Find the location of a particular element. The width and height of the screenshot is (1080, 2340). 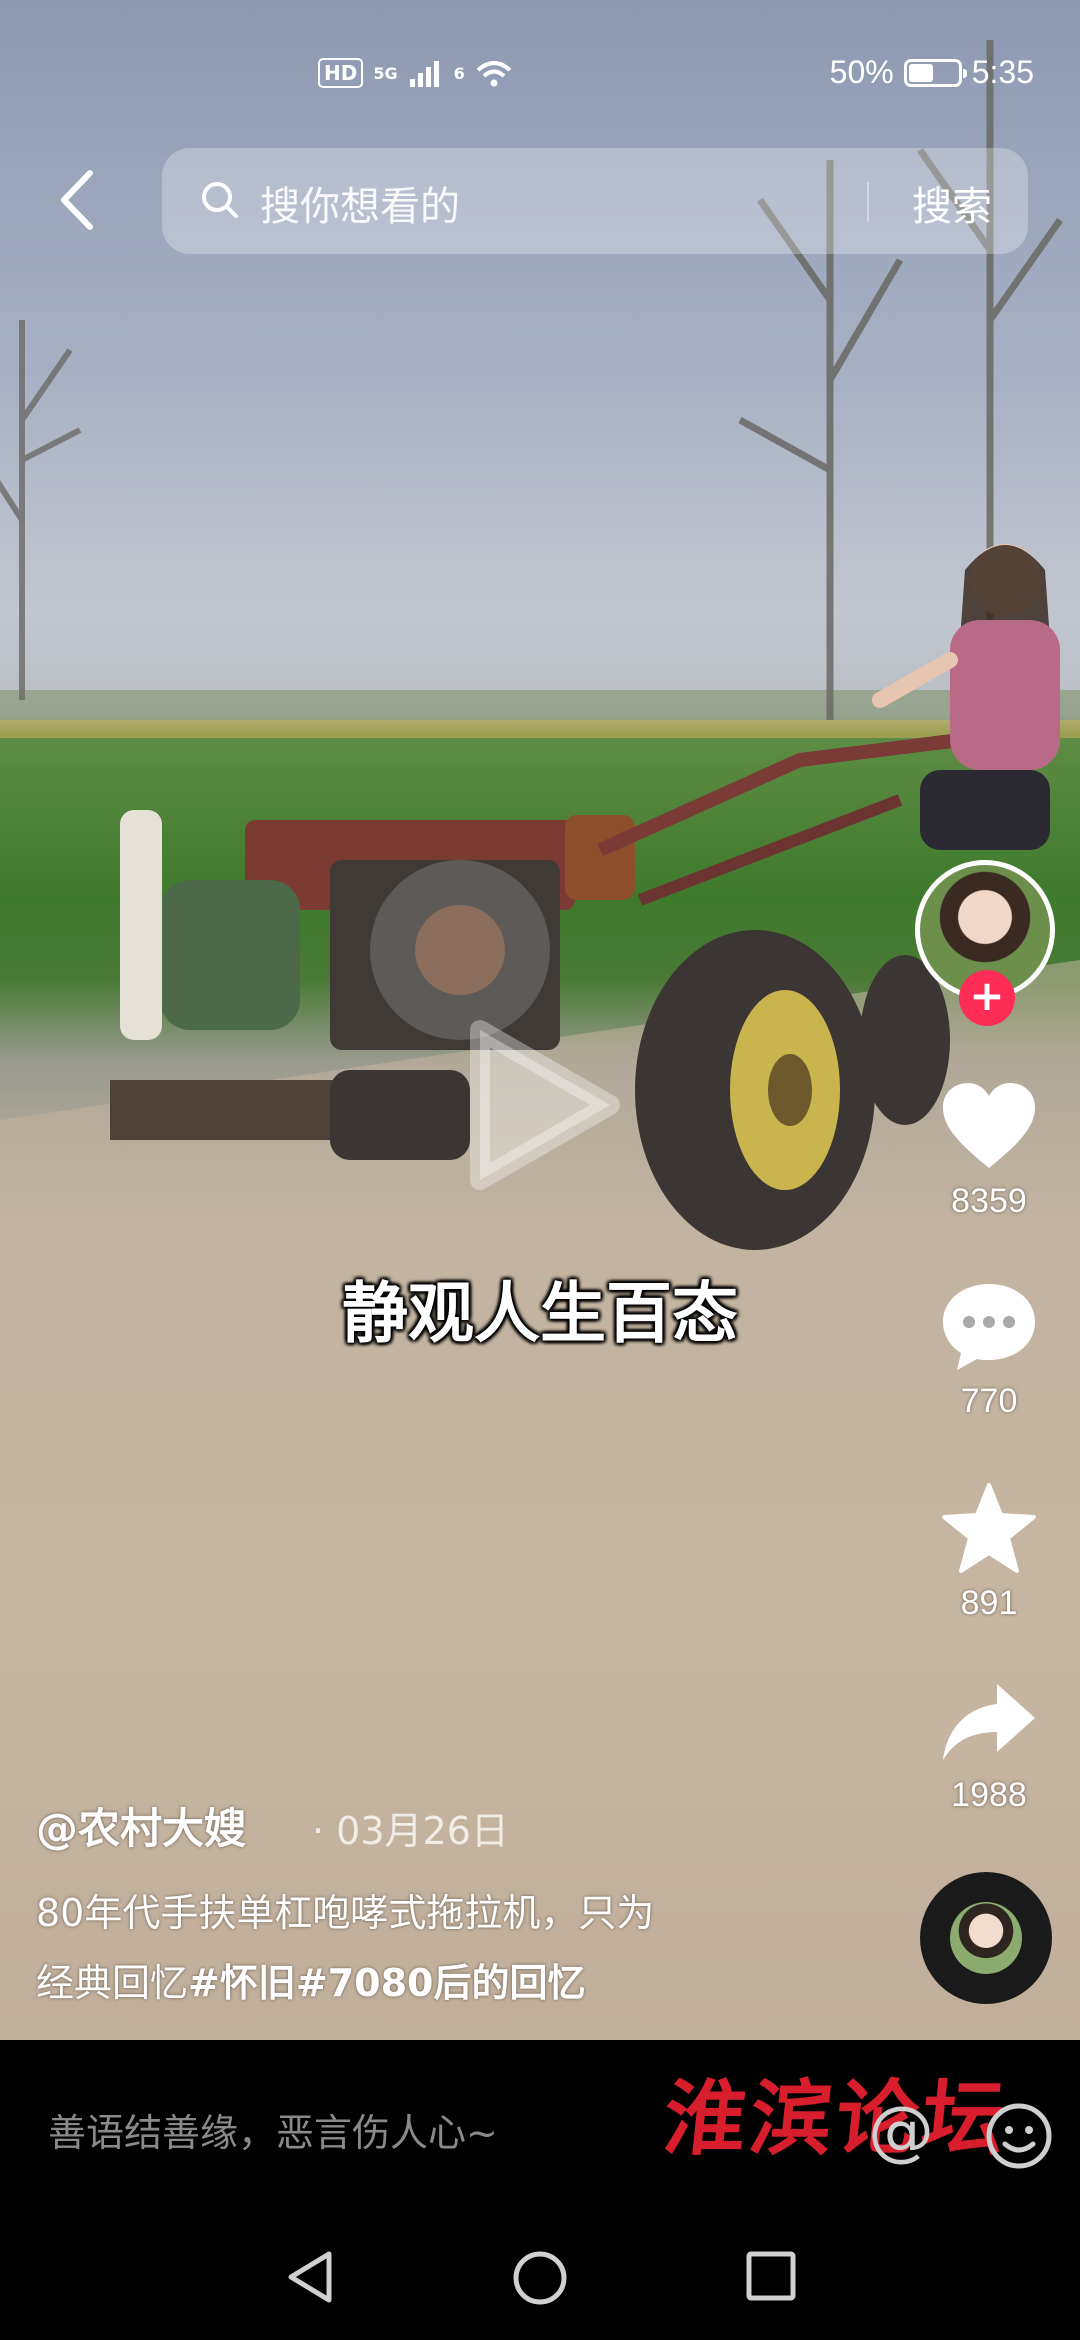

comment-count: 770 is located at coordinates (989, 1401).